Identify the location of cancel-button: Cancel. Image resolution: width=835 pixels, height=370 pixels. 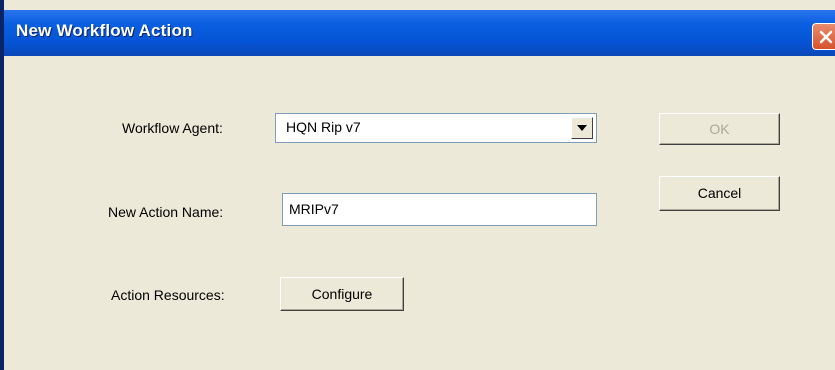
(719, 193).